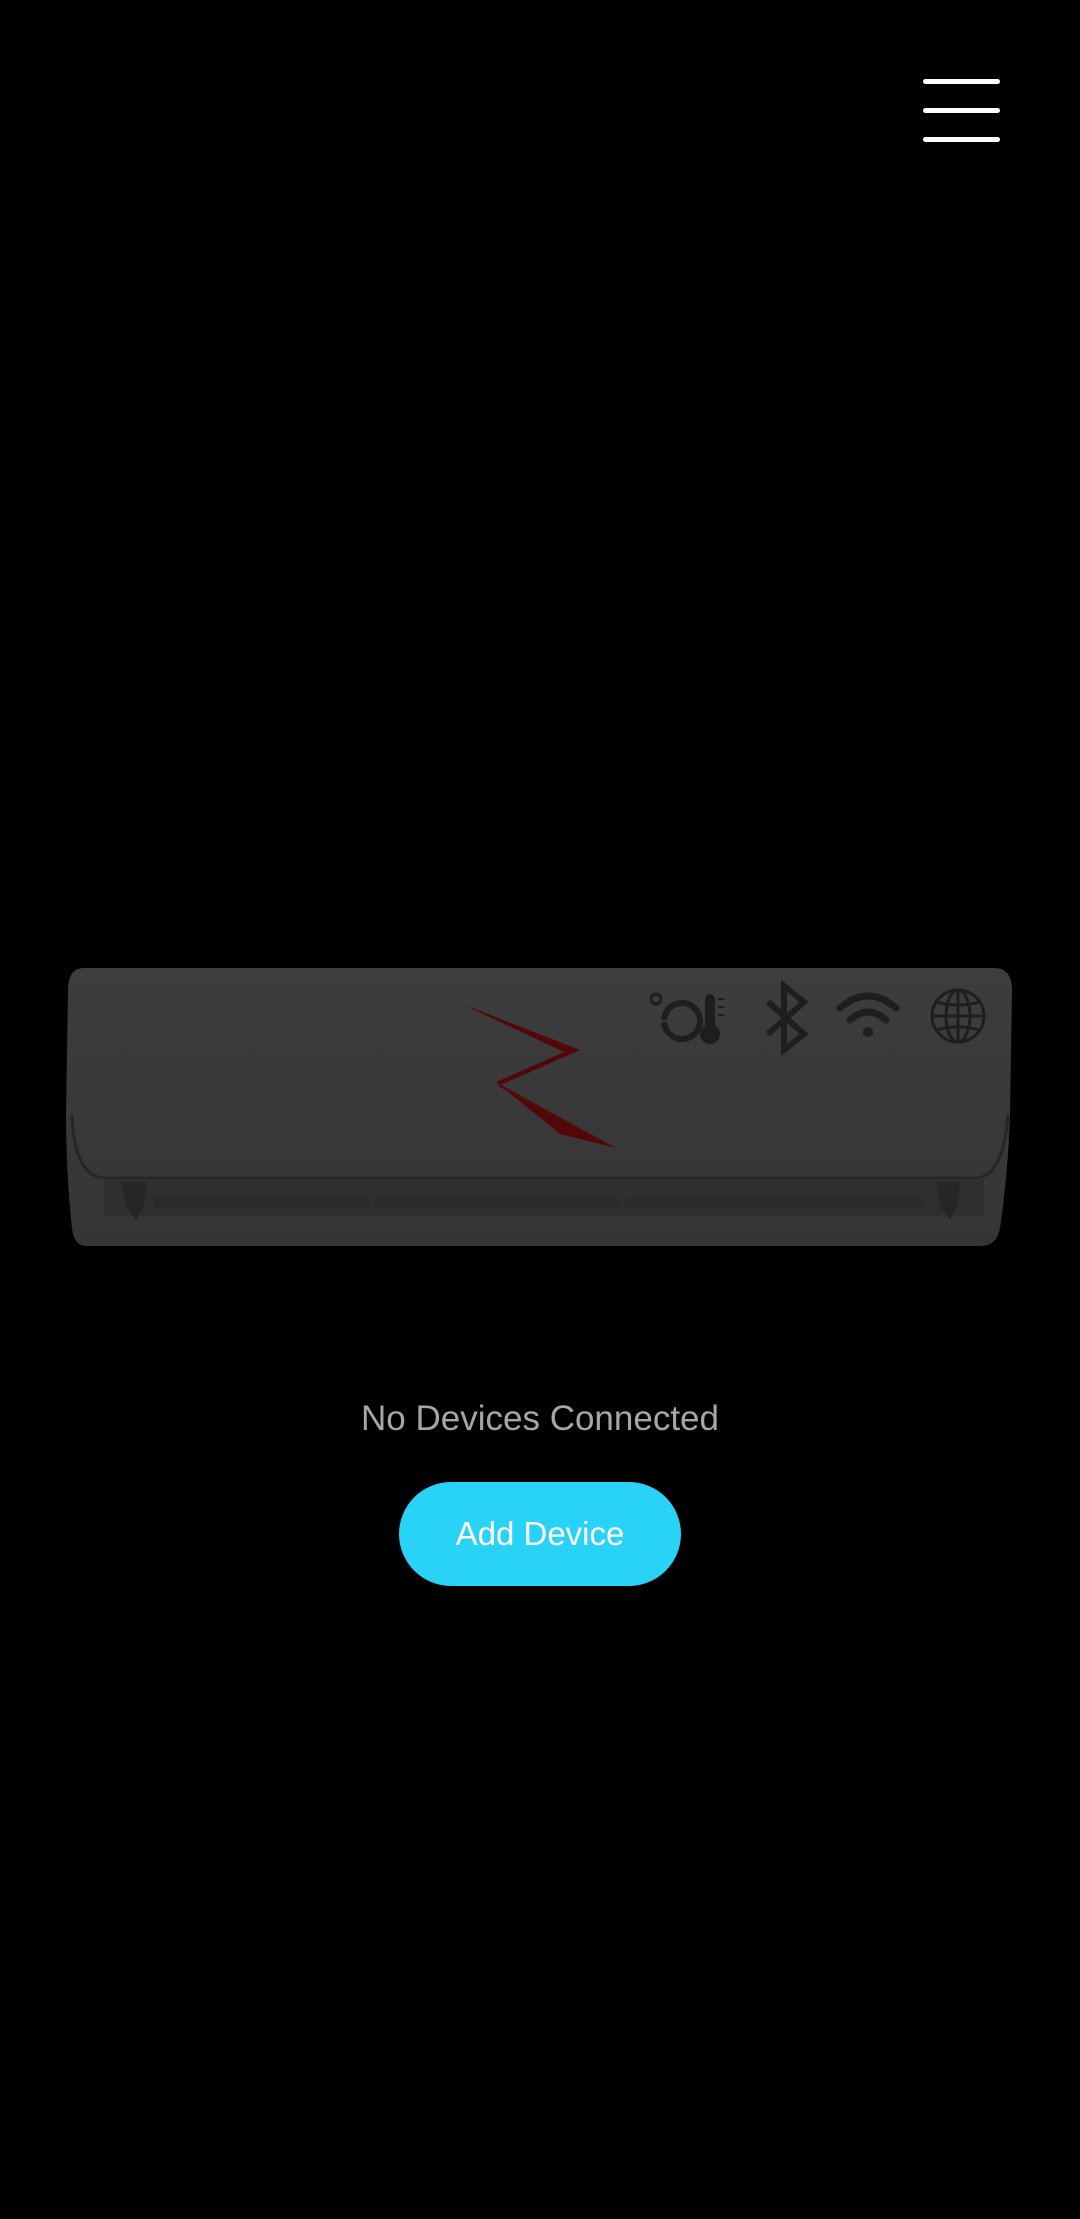 This screenshot has width=1080, height=2219. Describe the element at coordinates (540, 1418) in the screenshot. I see `no-devices-status-text: No Devices Connected` at that location.